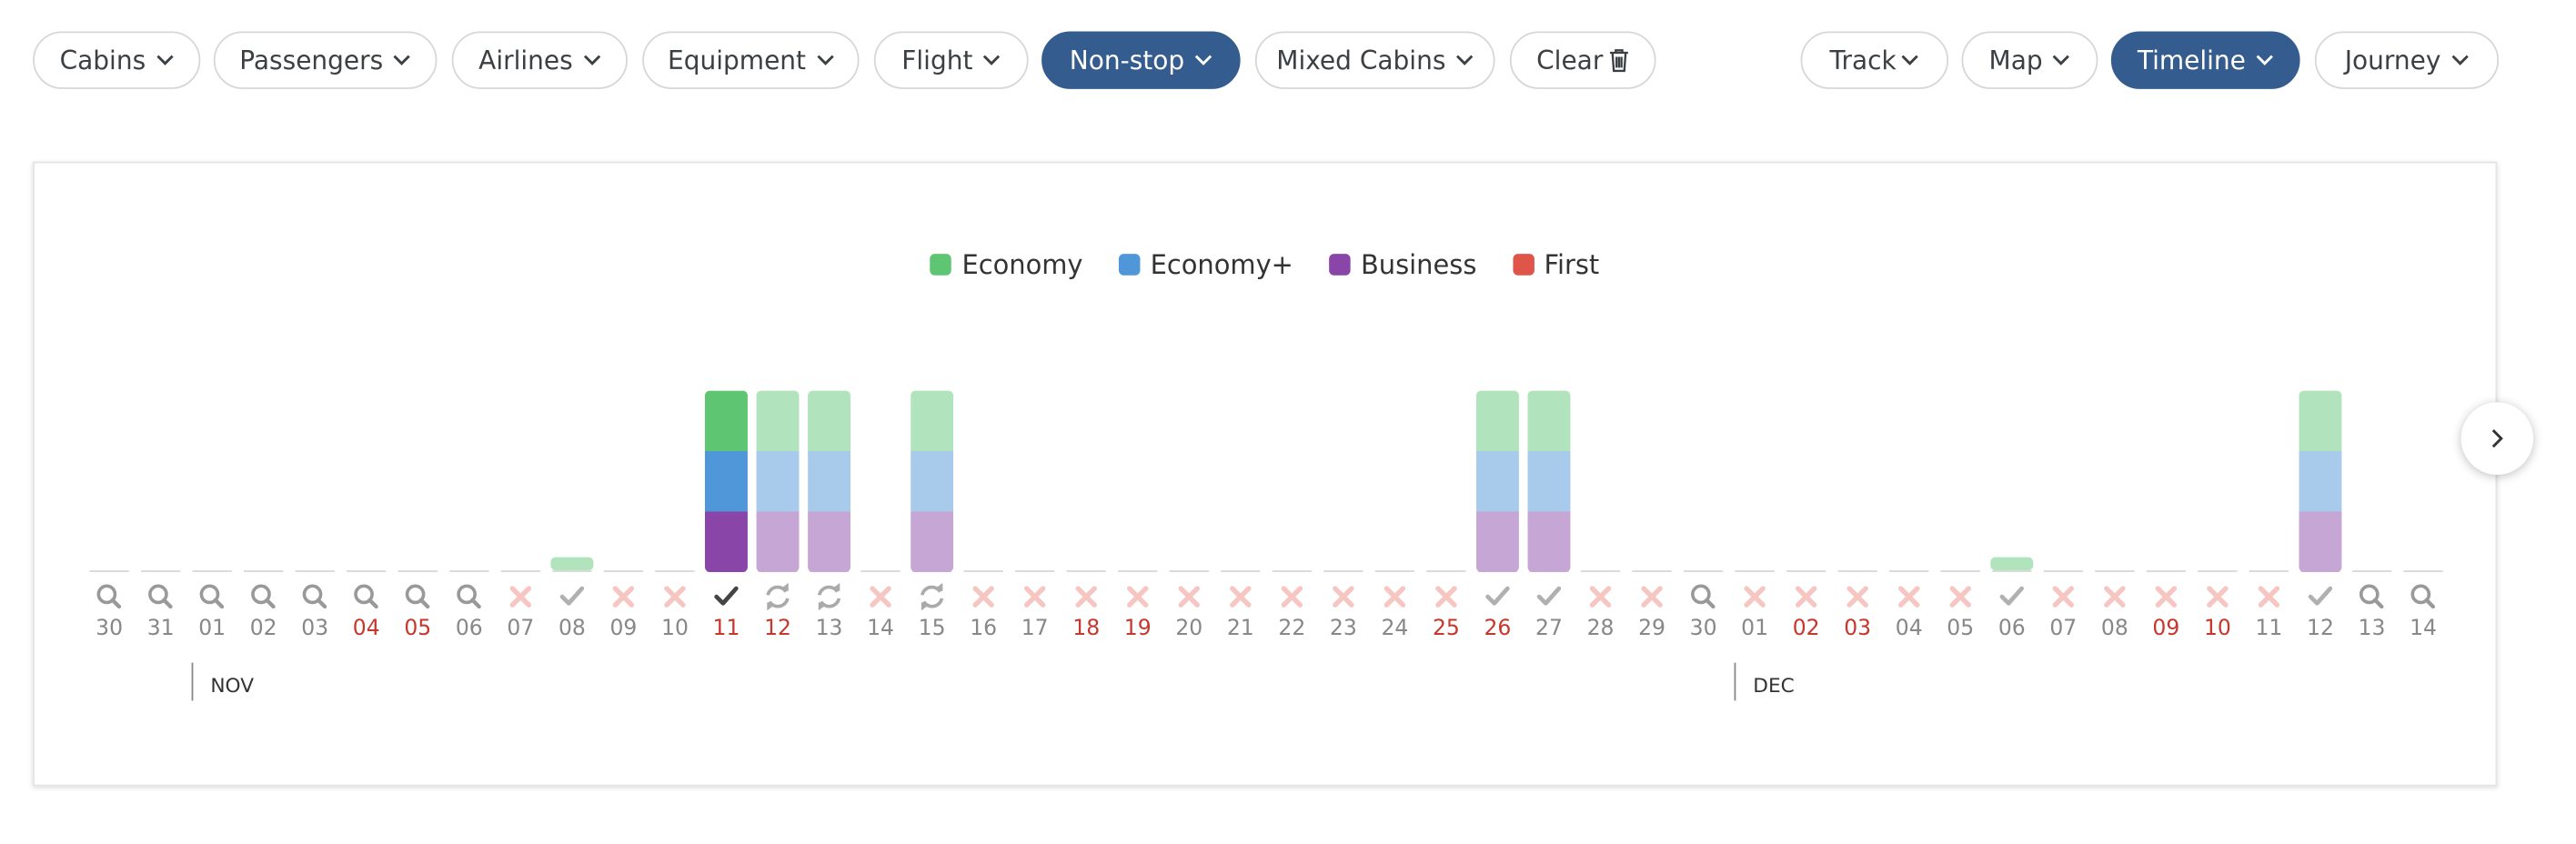  I want to click on timeline-day: 25, so click(1446, 605).